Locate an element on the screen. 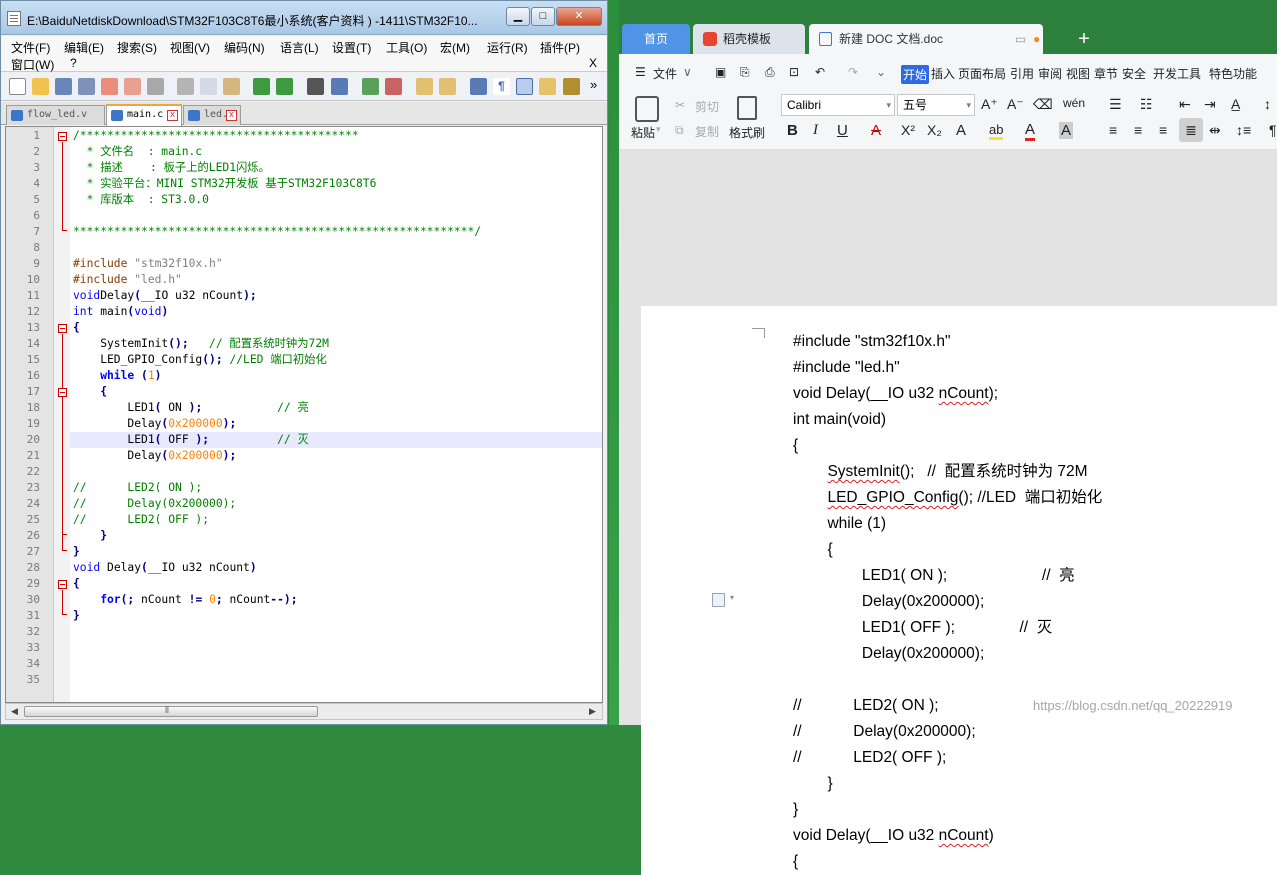 The height and width of the screenshot is (875, 1277). maximize-button: □ is located at coordinates (543, 16).